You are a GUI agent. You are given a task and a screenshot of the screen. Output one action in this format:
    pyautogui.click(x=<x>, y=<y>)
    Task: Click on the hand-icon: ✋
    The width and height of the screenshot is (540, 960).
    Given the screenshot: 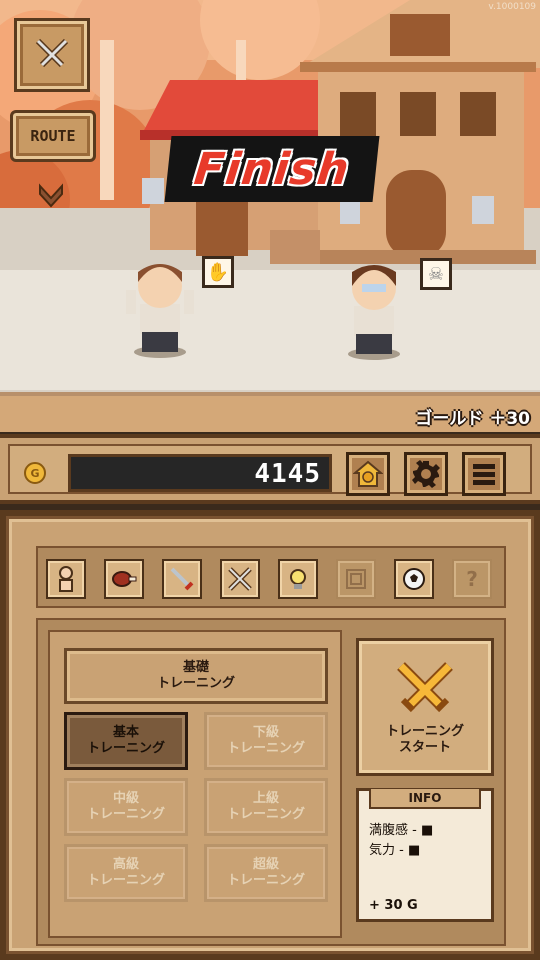 What is the action you would take?
    pyautogui.click(x=218, y=272)
    